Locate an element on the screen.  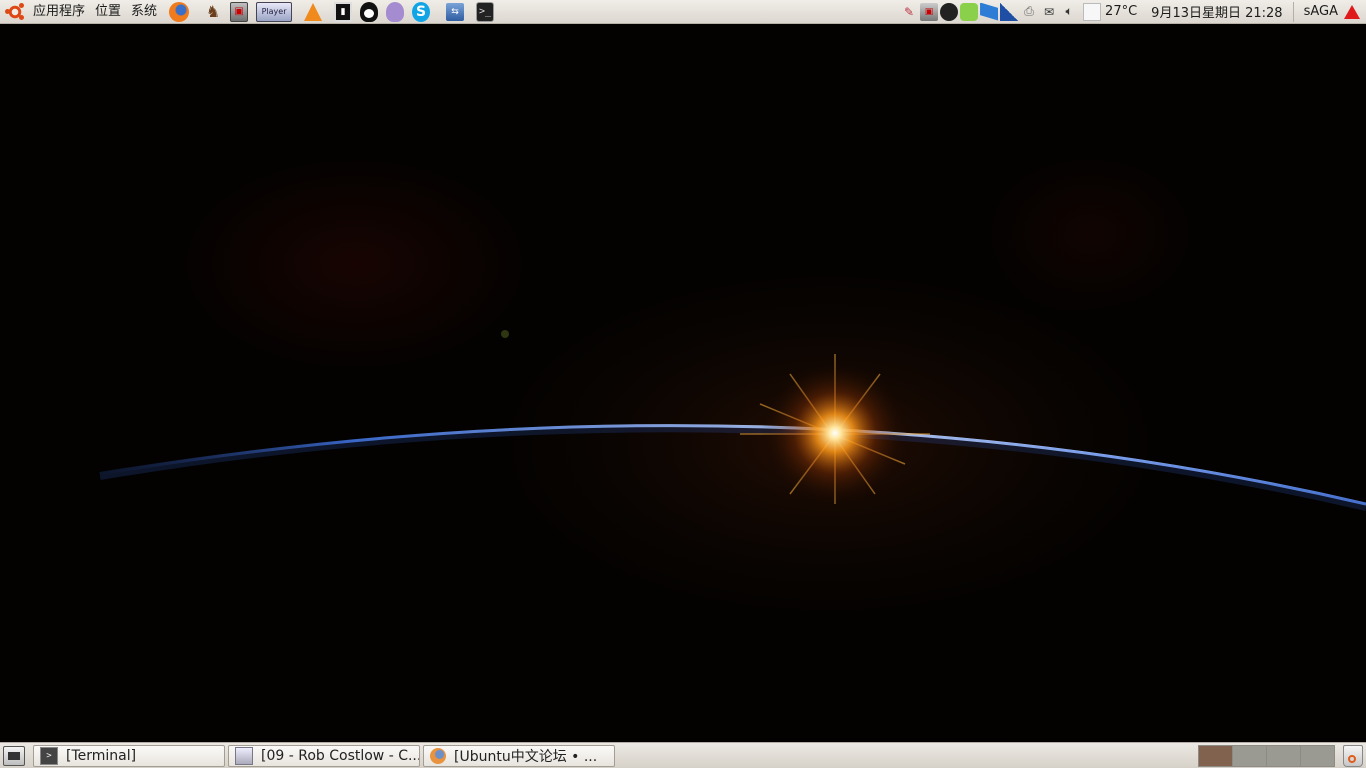
media-player-icon: Player is located at coordinates (274, 11).